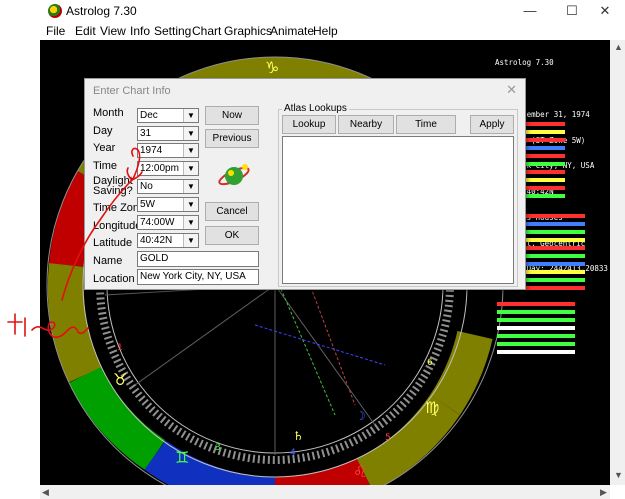  What do you see at coordinates (168, 204) in the screenshot?
I see `time-zone-select: 5W ▼` at bounding box center [168, 204].